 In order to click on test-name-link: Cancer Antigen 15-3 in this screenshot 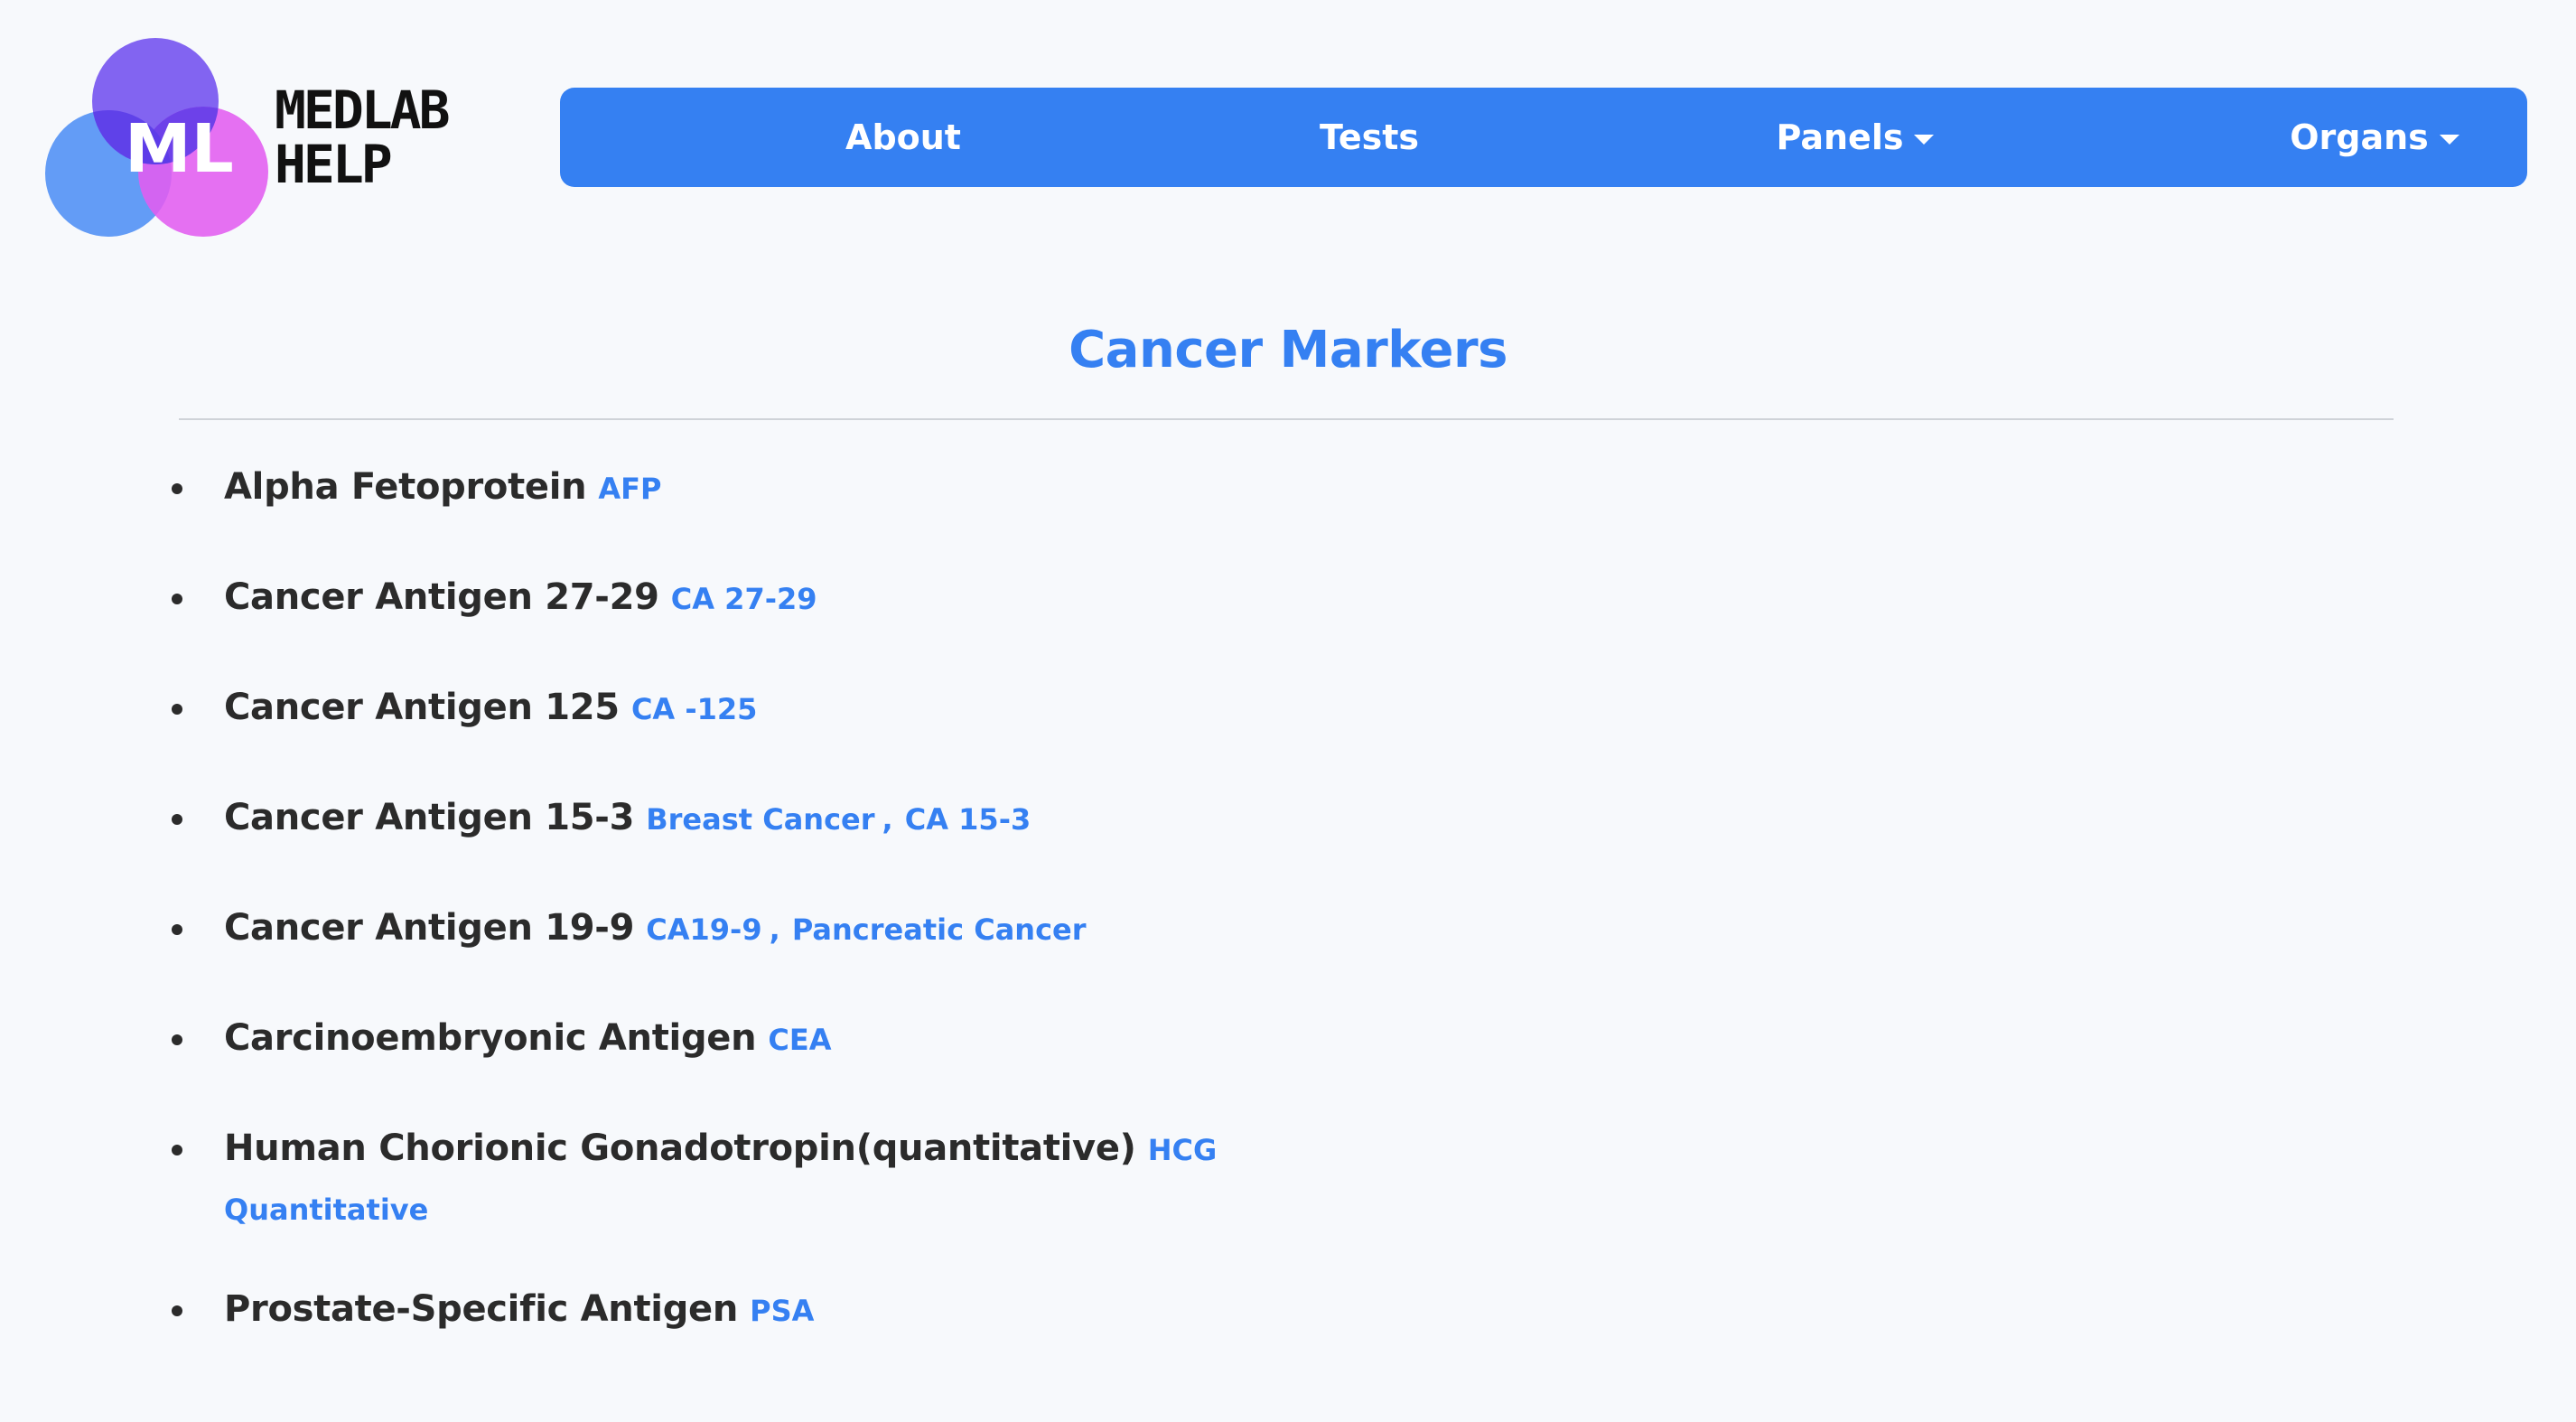, I will do `click(429, 817)`.